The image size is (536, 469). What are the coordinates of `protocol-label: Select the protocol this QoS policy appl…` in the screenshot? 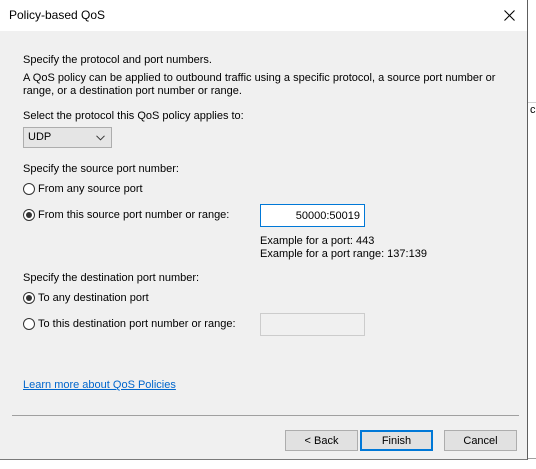 It's located at (133, 116).